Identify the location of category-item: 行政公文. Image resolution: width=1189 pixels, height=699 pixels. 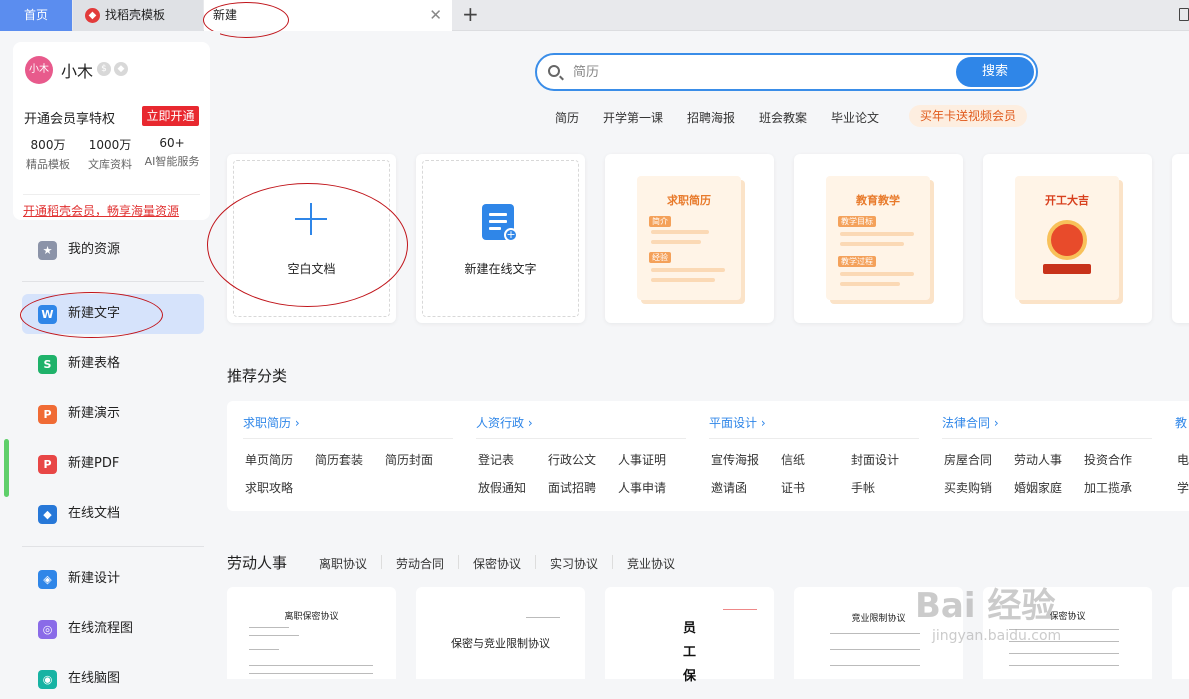
(572, 459).